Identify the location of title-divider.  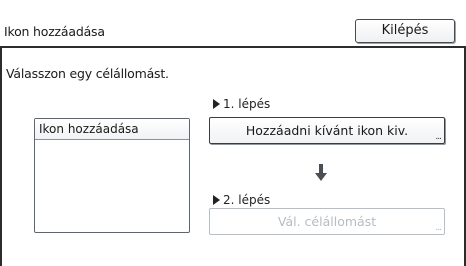
(233, 47).